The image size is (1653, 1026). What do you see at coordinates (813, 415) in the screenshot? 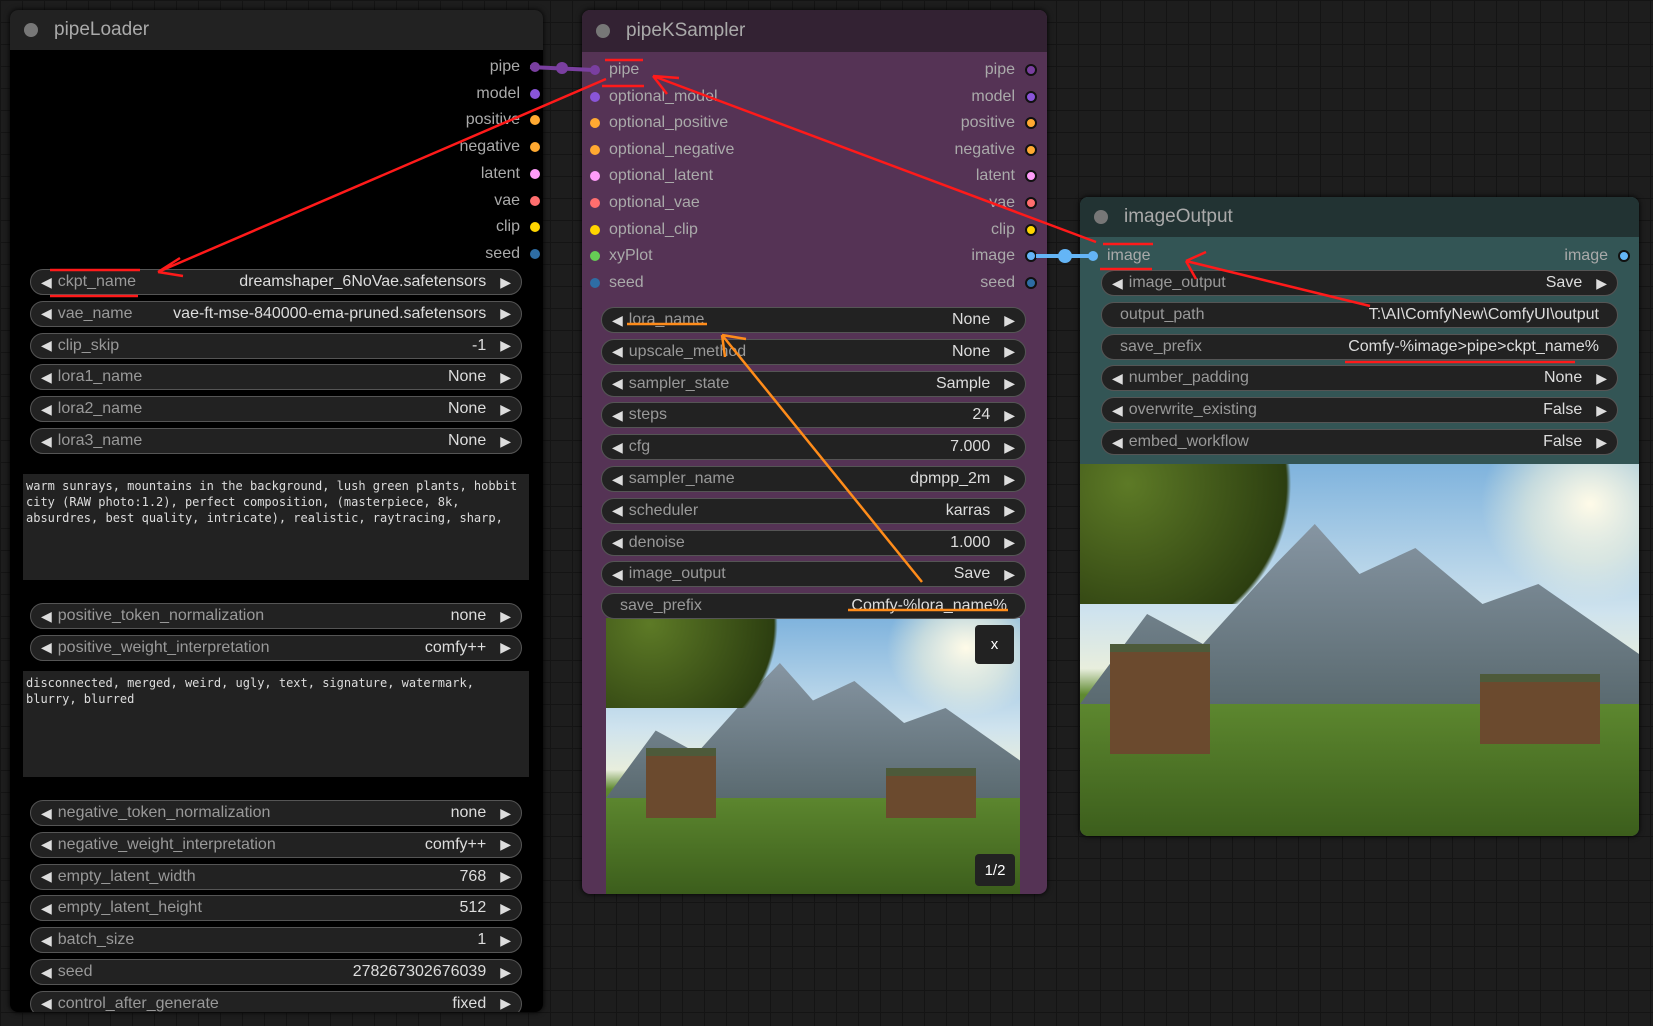
I see `widget-combo: ◀ steps 24 ▶` at bounding box center [813, 415].